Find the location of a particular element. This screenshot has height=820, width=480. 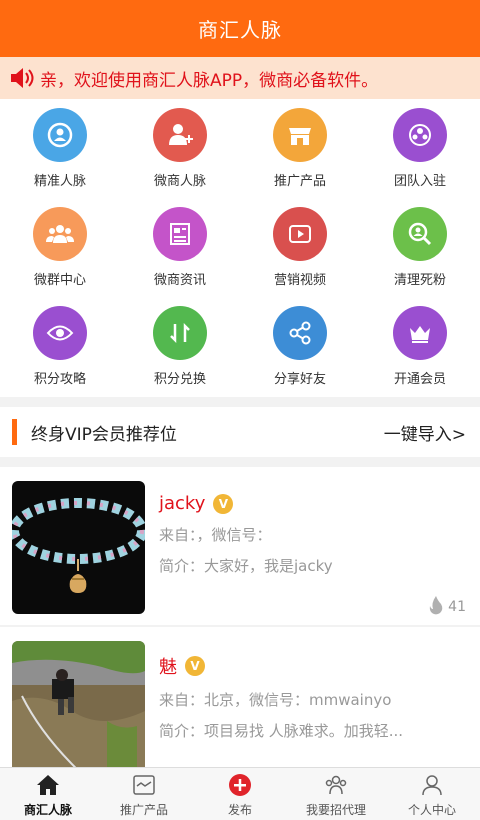

tab-label: 商汇人脉 is located at coordinates (47, 810).